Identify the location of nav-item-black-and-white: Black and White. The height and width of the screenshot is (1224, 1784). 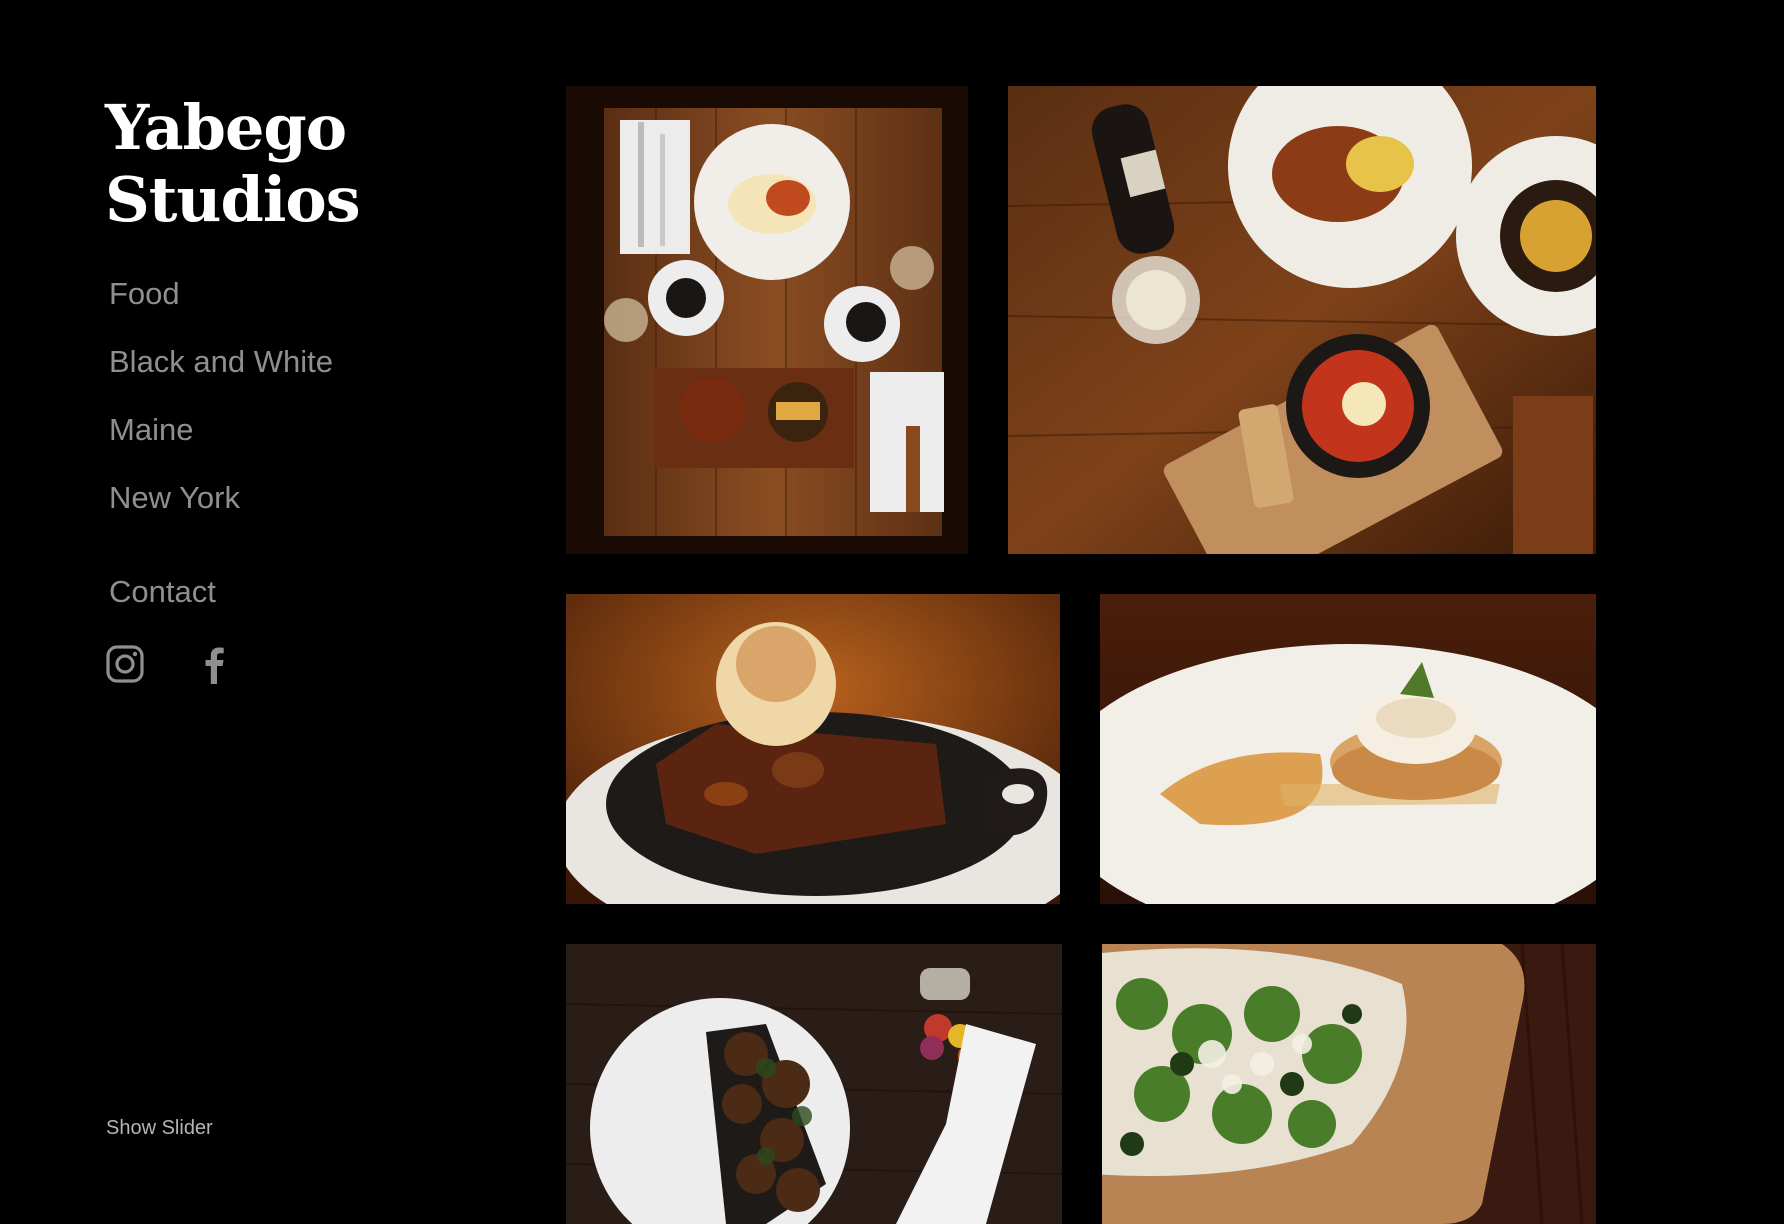
(221, 378).